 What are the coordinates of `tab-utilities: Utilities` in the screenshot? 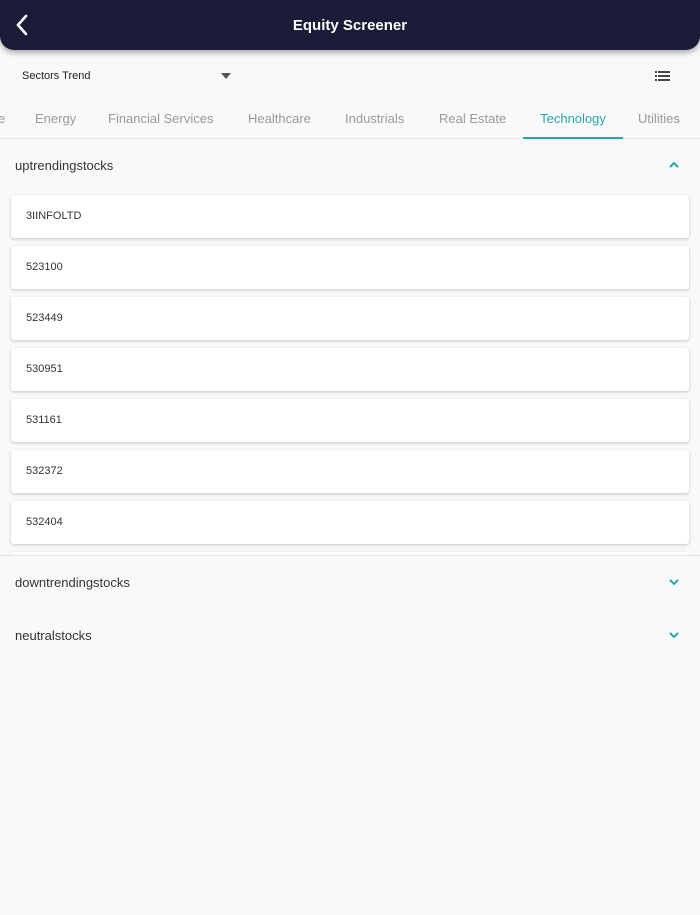 It's located at (659, 119).